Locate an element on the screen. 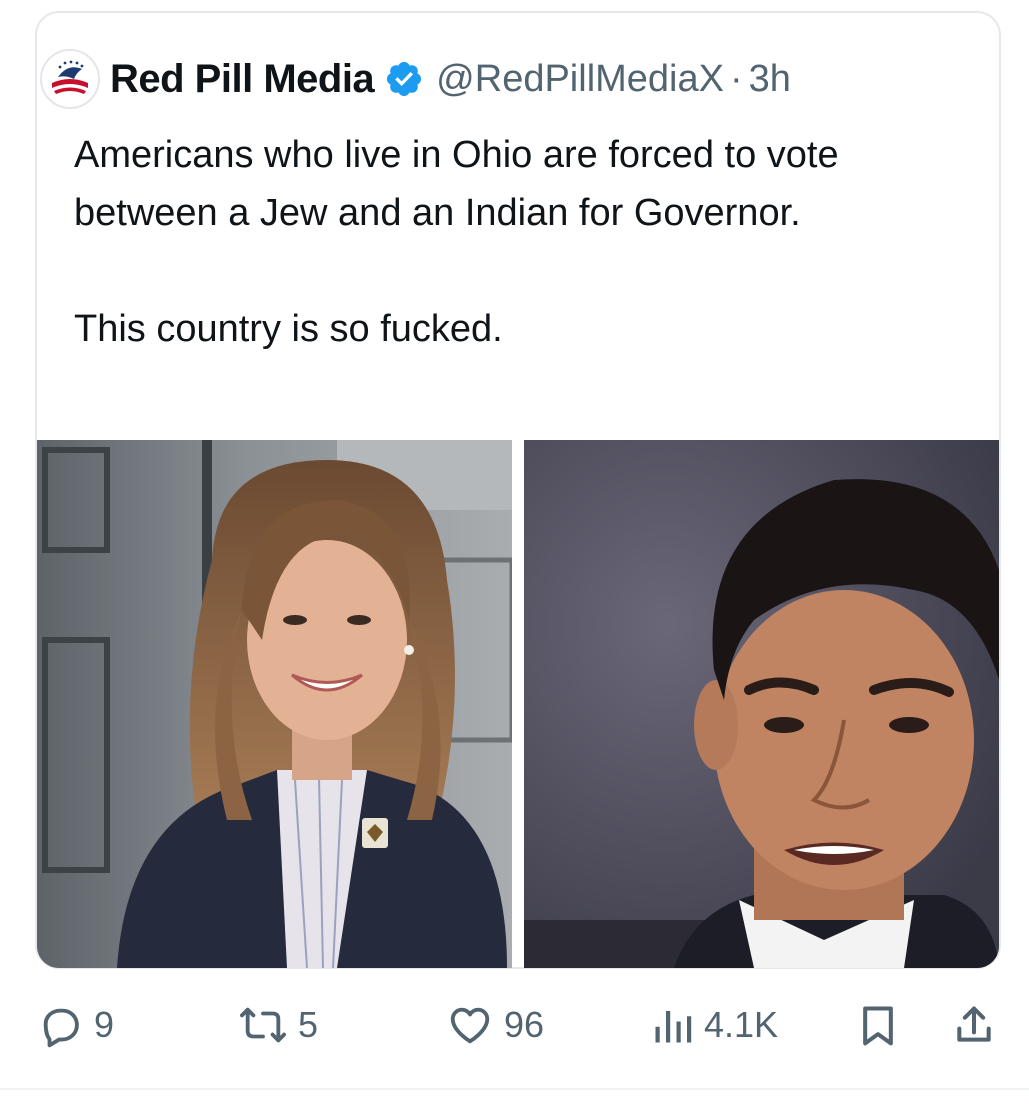  like-button: 96 is located at coordinates (495, 1025).